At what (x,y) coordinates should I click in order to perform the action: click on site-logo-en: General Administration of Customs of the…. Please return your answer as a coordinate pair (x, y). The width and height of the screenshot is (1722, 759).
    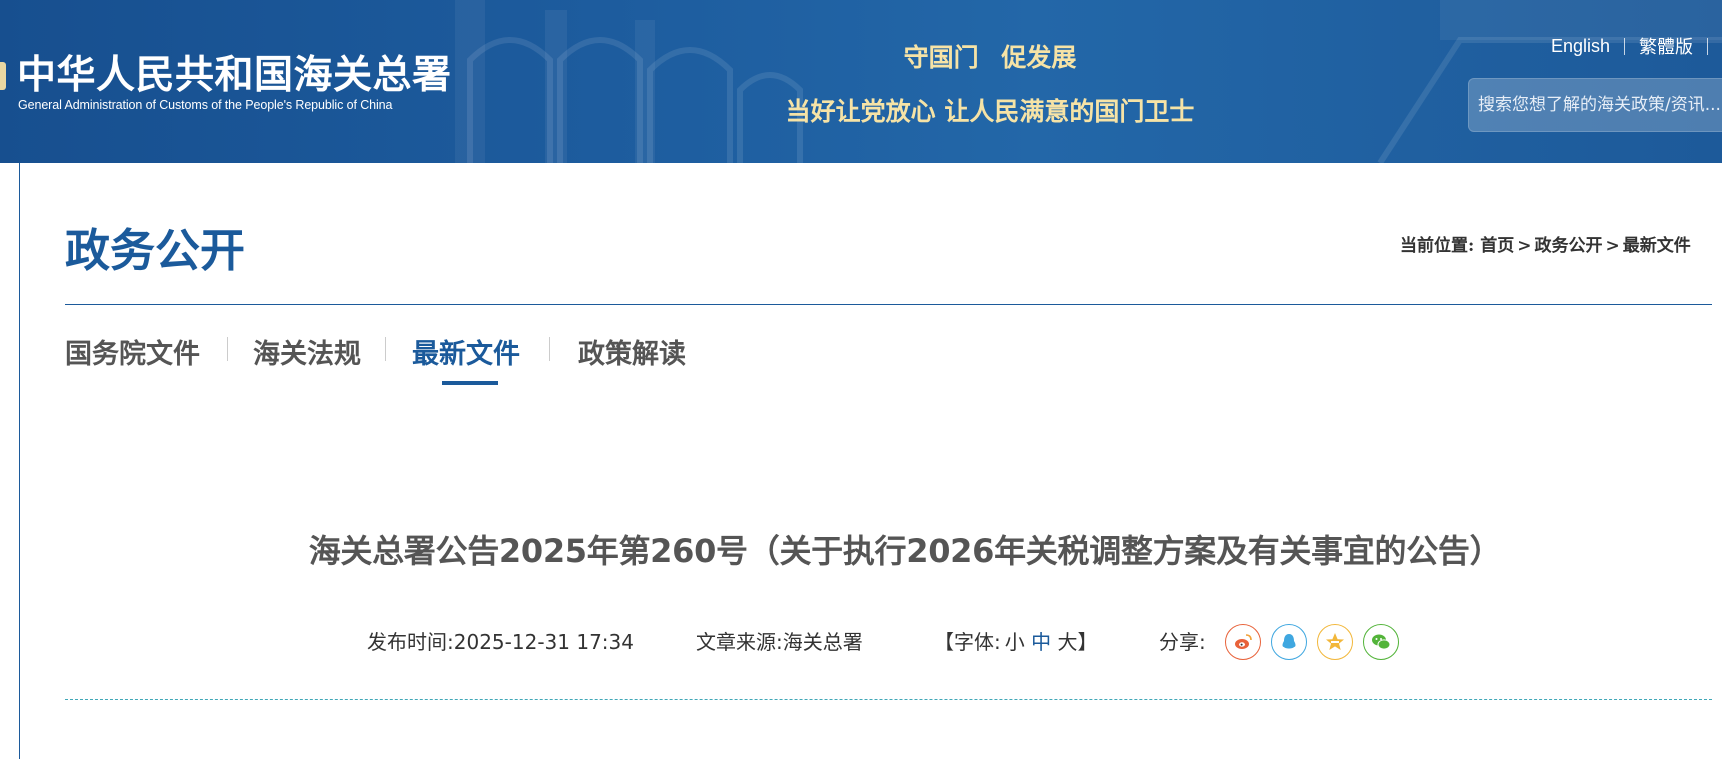
    Looking at the image, I should click on (205, 105).